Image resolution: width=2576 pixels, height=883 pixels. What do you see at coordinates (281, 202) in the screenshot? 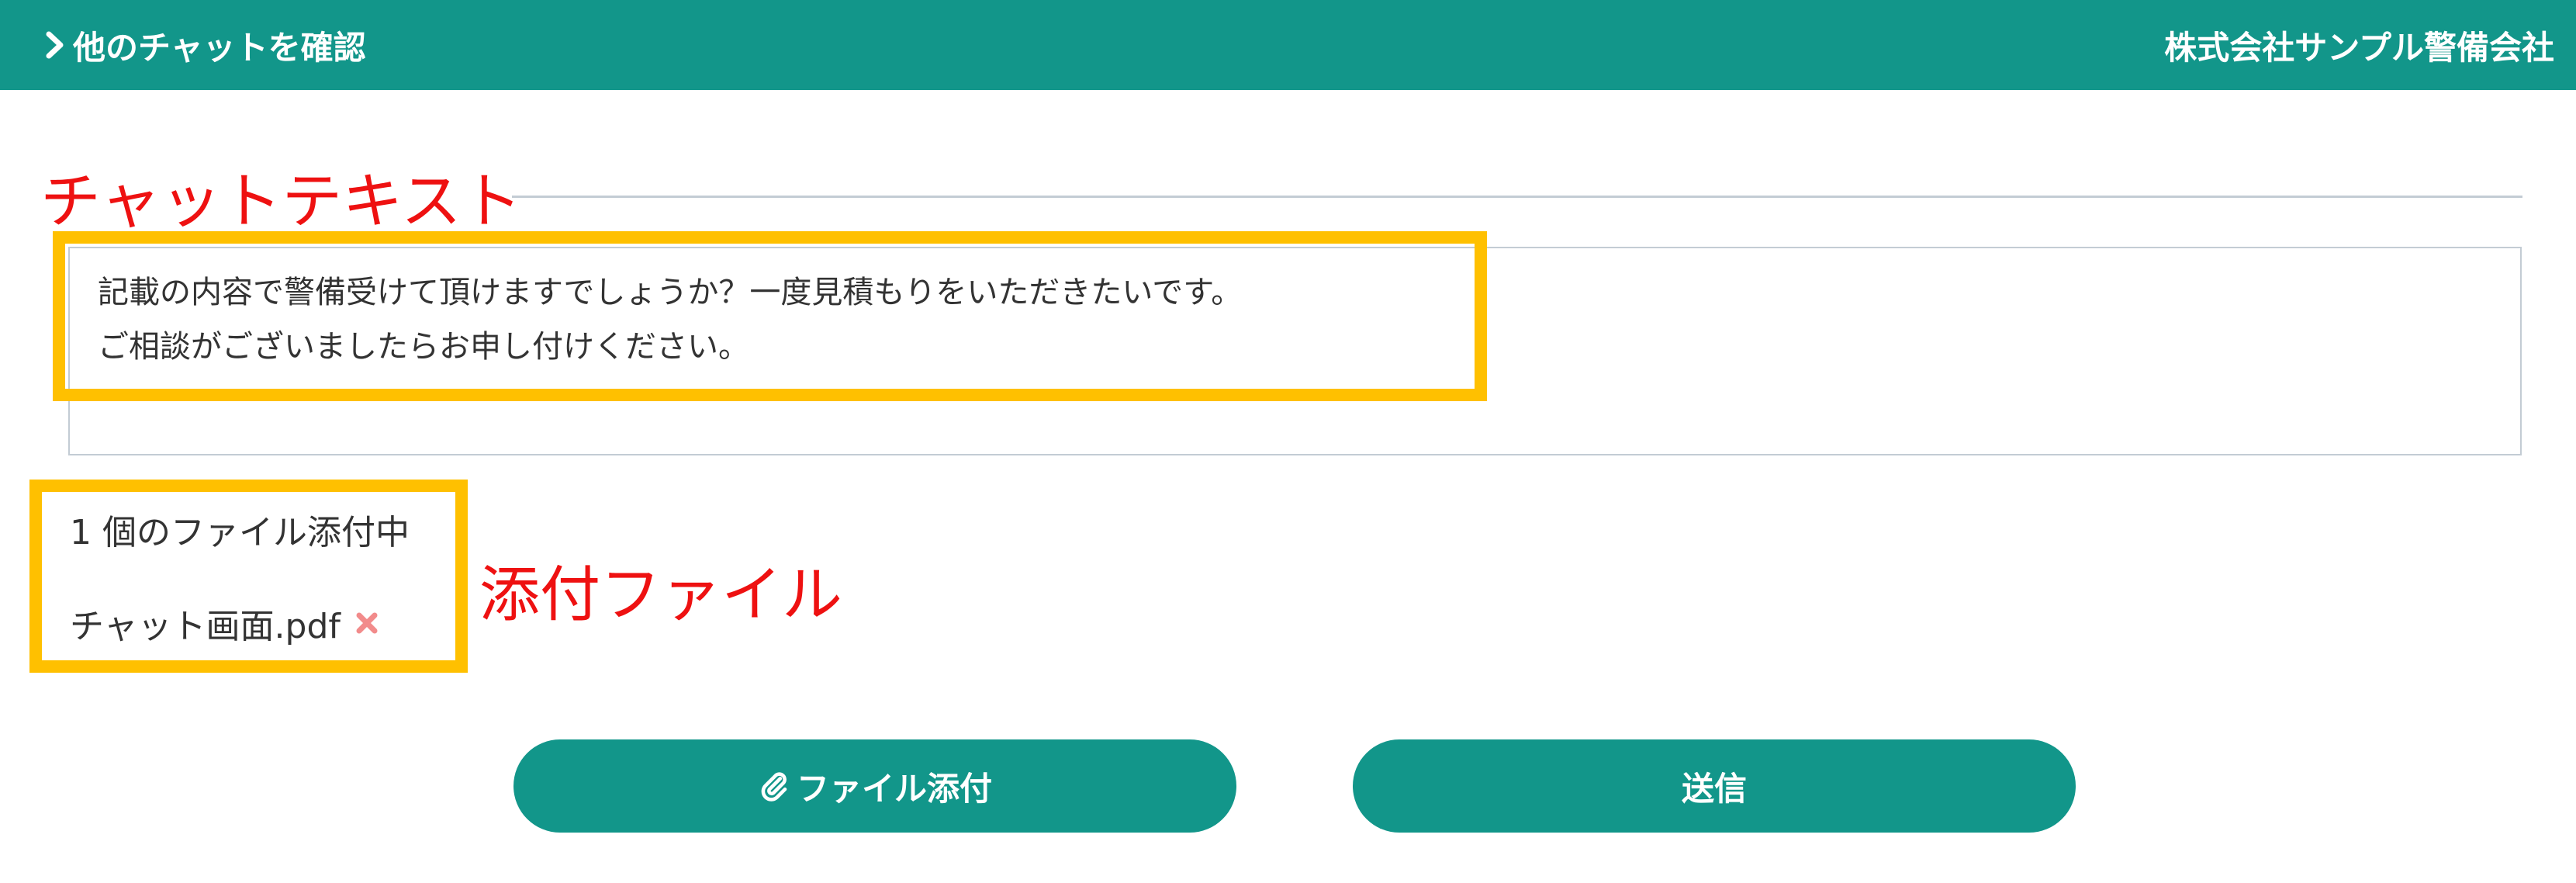
I see `chat-text-annotation: チャットテキスト` at bounding box center [281, 202].